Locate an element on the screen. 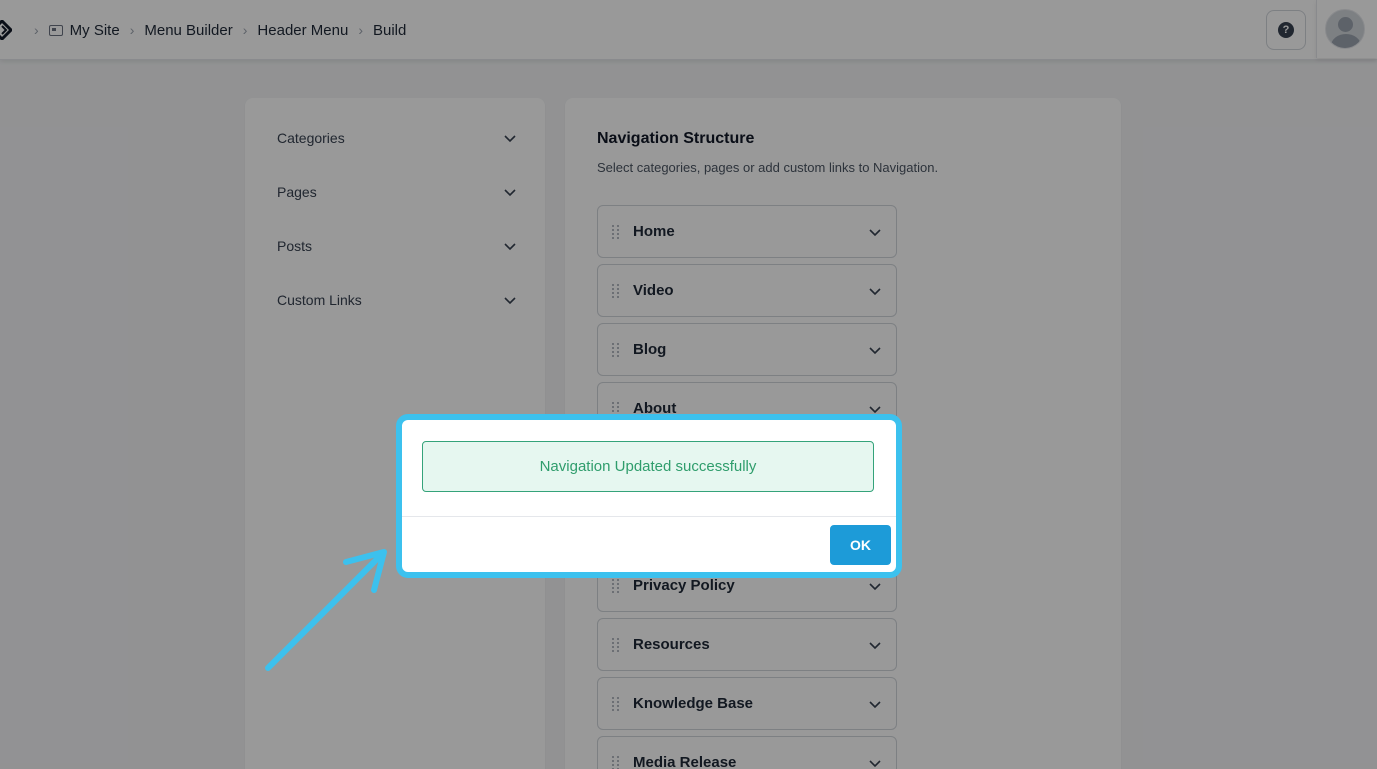  ok-button: OK is located at coordinates (860, 545).